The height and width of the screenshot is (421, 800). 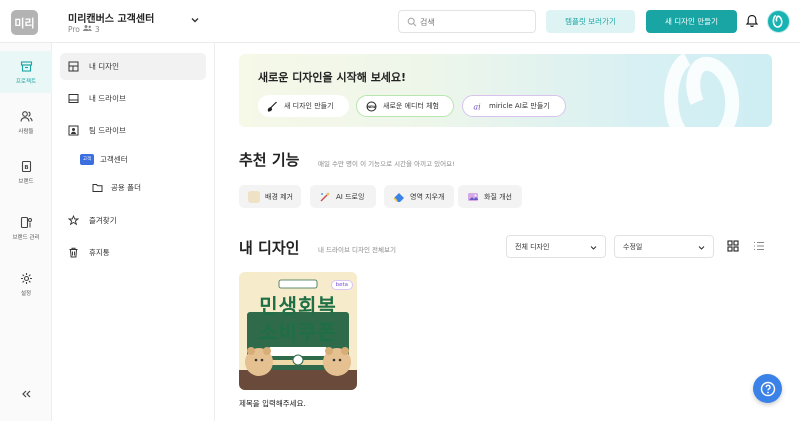 I want to click on design-sort-select: 수정일, so click(x=664, y=246).